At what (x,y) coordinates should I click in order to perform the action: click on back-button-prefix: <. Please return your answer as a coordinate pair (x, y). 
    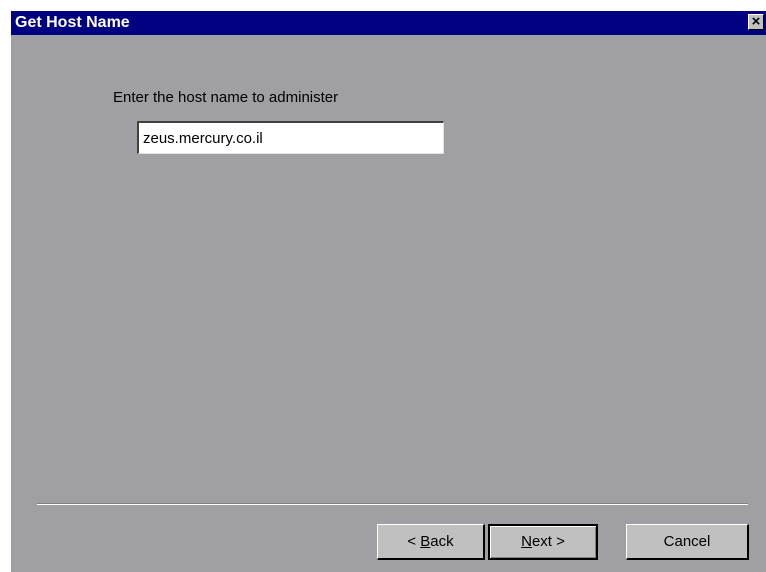
    Looking at the image, I should click on (414, 541).